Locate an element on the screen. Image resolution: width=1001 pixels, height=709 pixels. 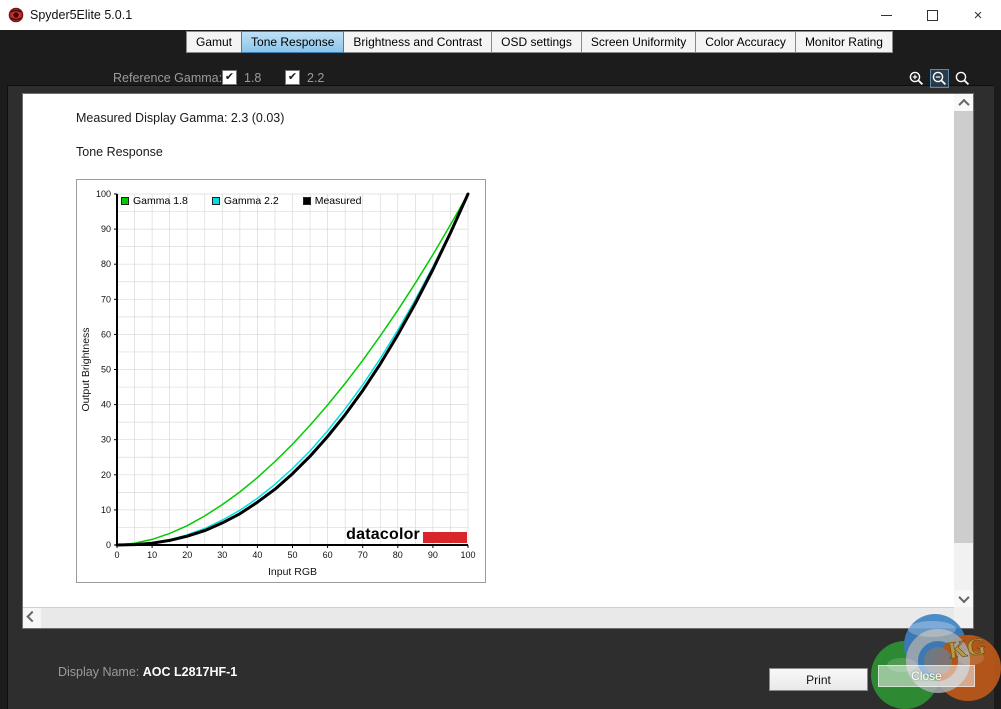
legend-label: Measured is located at coordinates (338, 201).